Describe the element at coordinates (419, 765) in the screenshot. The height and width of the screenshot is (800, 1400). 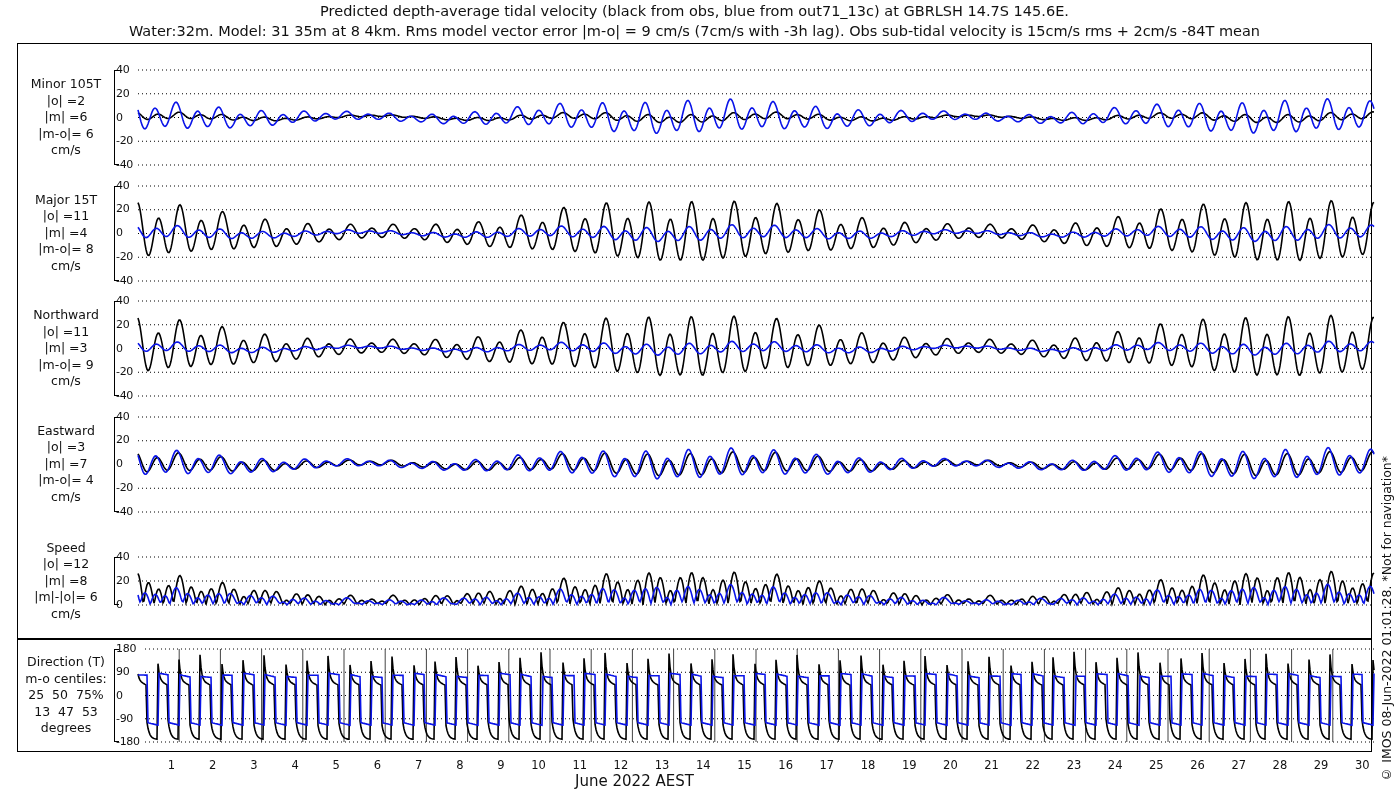
I see `day-tick-label: 7` at that location.